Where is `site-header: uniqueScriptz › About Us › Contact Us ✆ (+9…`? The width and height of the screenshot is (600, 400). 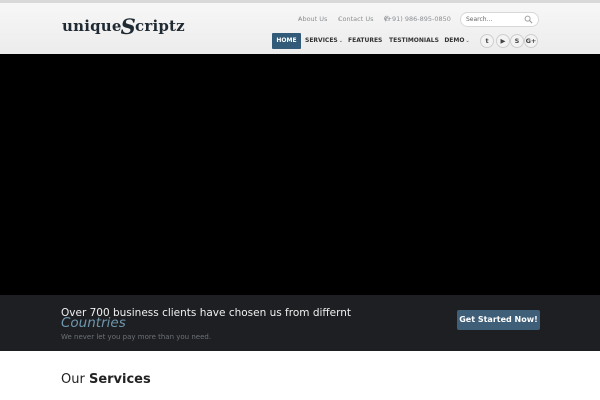 site-header: uniqueScriptz › About Us › Contact Us ✆ (+9… is located at coordinates (300, 27).